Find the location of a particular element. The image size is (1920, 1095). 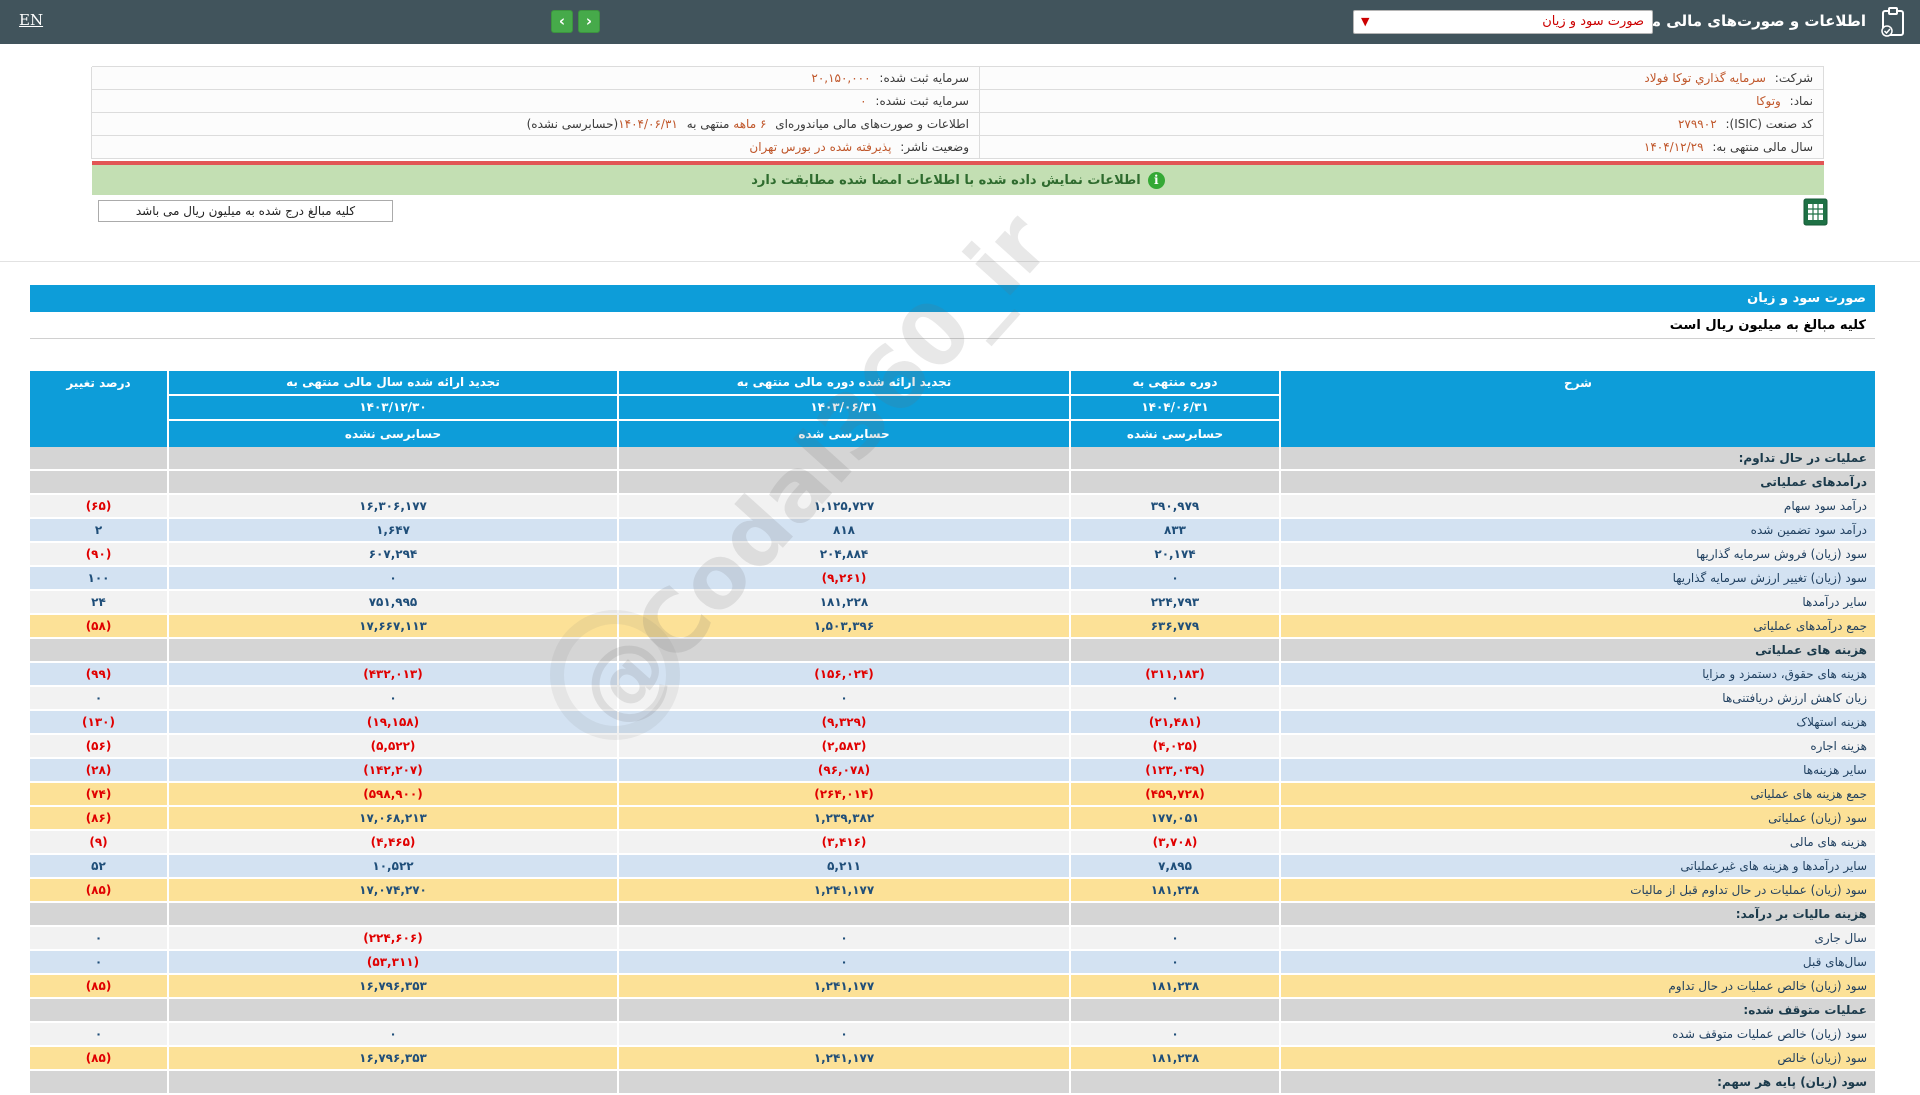

row-value-restated-year: ۱۷,۰۶۸,۲۱۳ is located at coordinates (393, 818).